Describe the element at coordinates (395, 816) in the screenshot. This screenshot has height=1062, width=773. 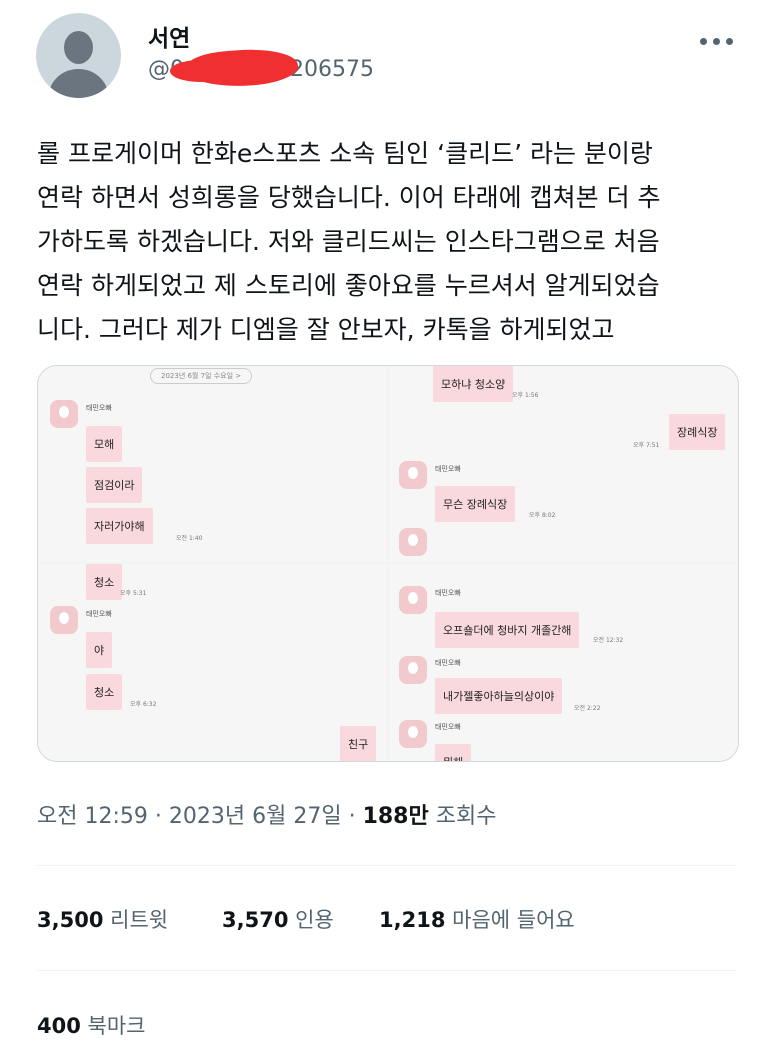
I see `views-count: 188만` at that location.